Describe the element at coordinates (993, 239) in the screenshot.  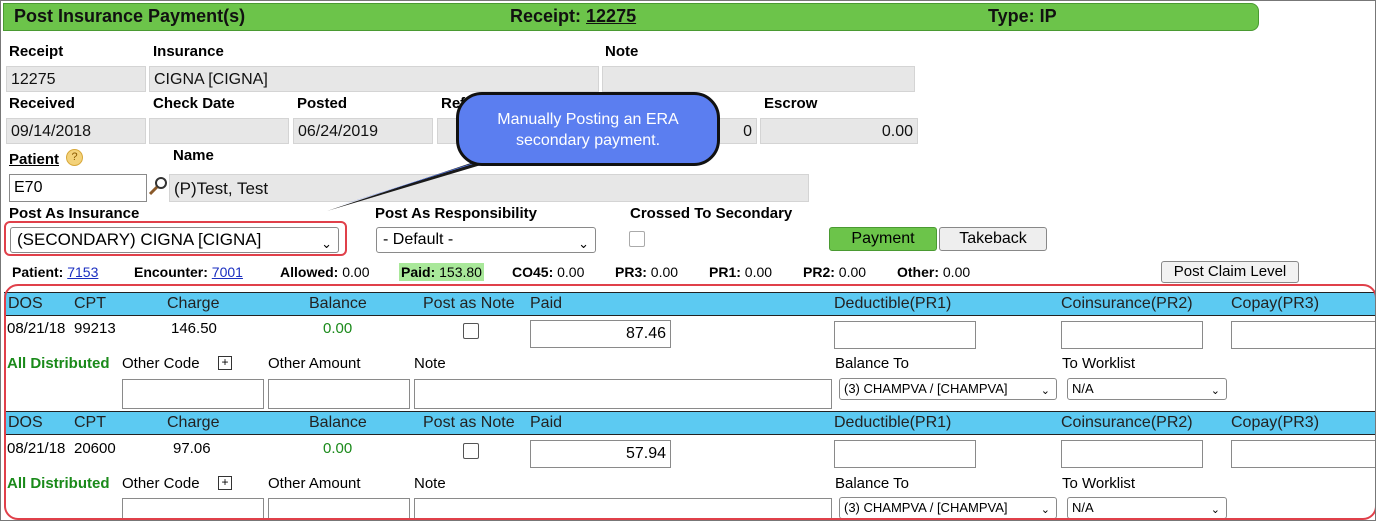
I see `takeback-button: Takeback` at that location.